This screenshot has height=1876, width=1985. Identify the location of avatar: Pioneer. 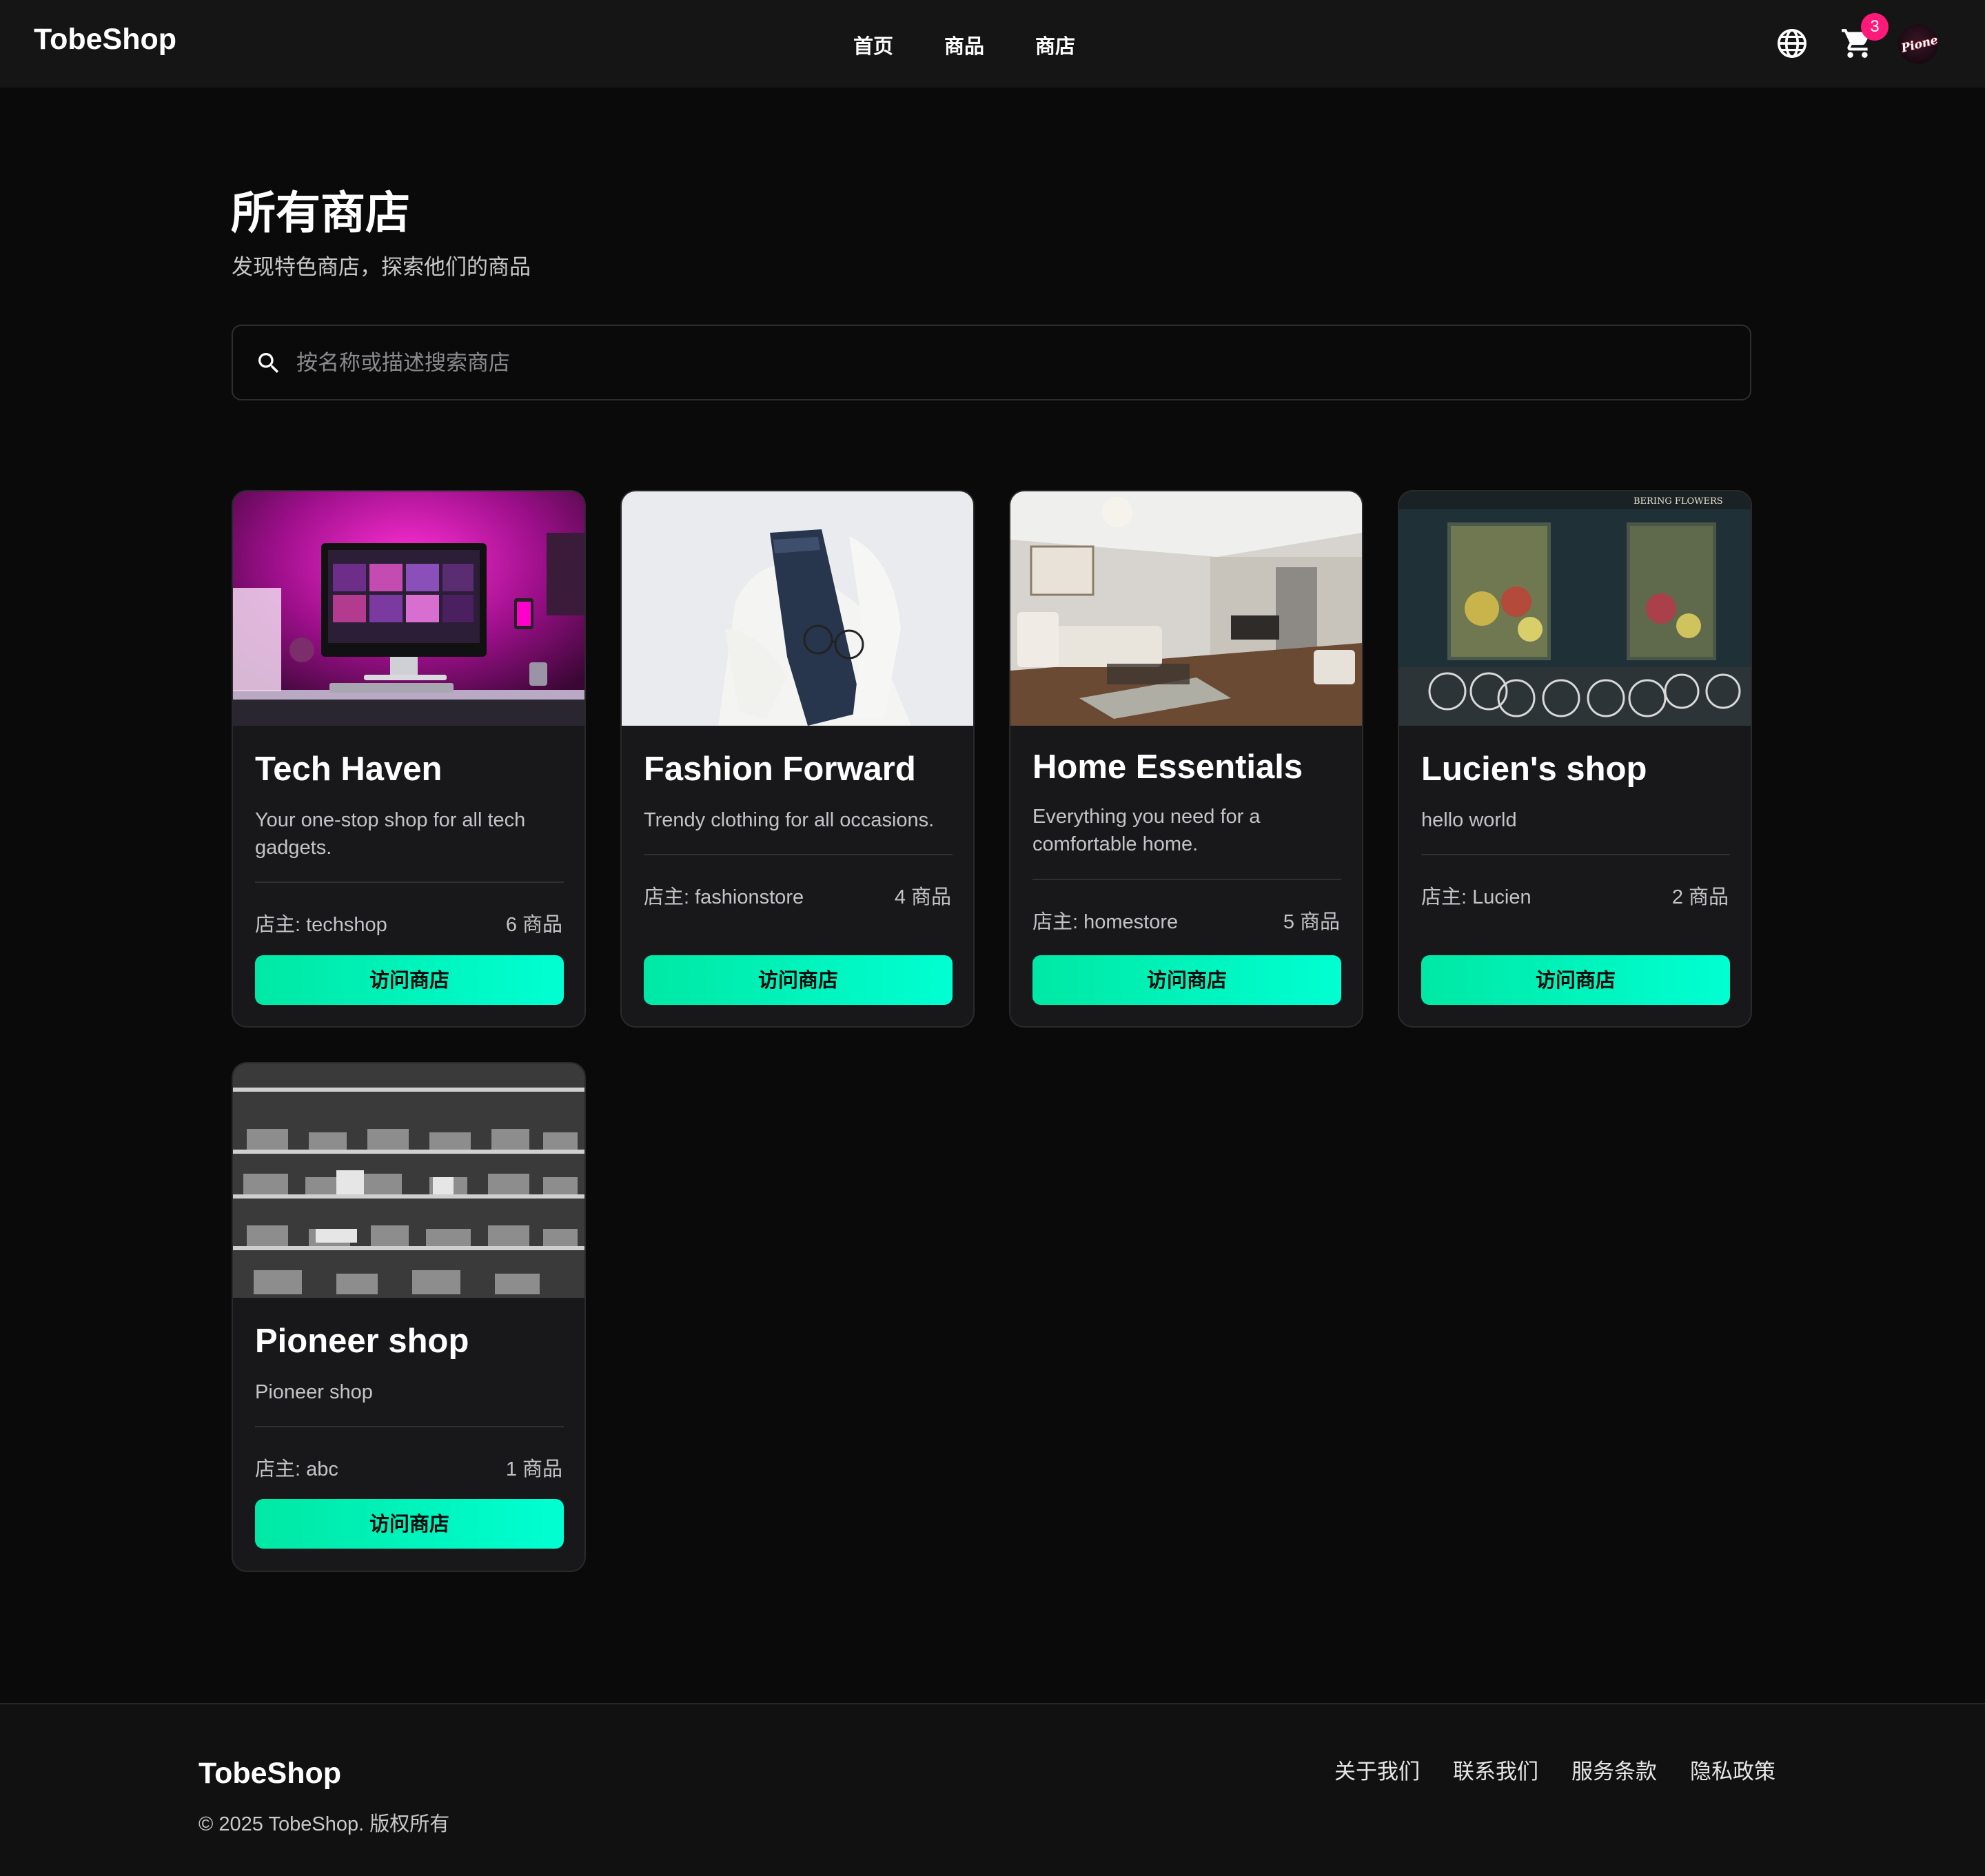
(1918, 44).